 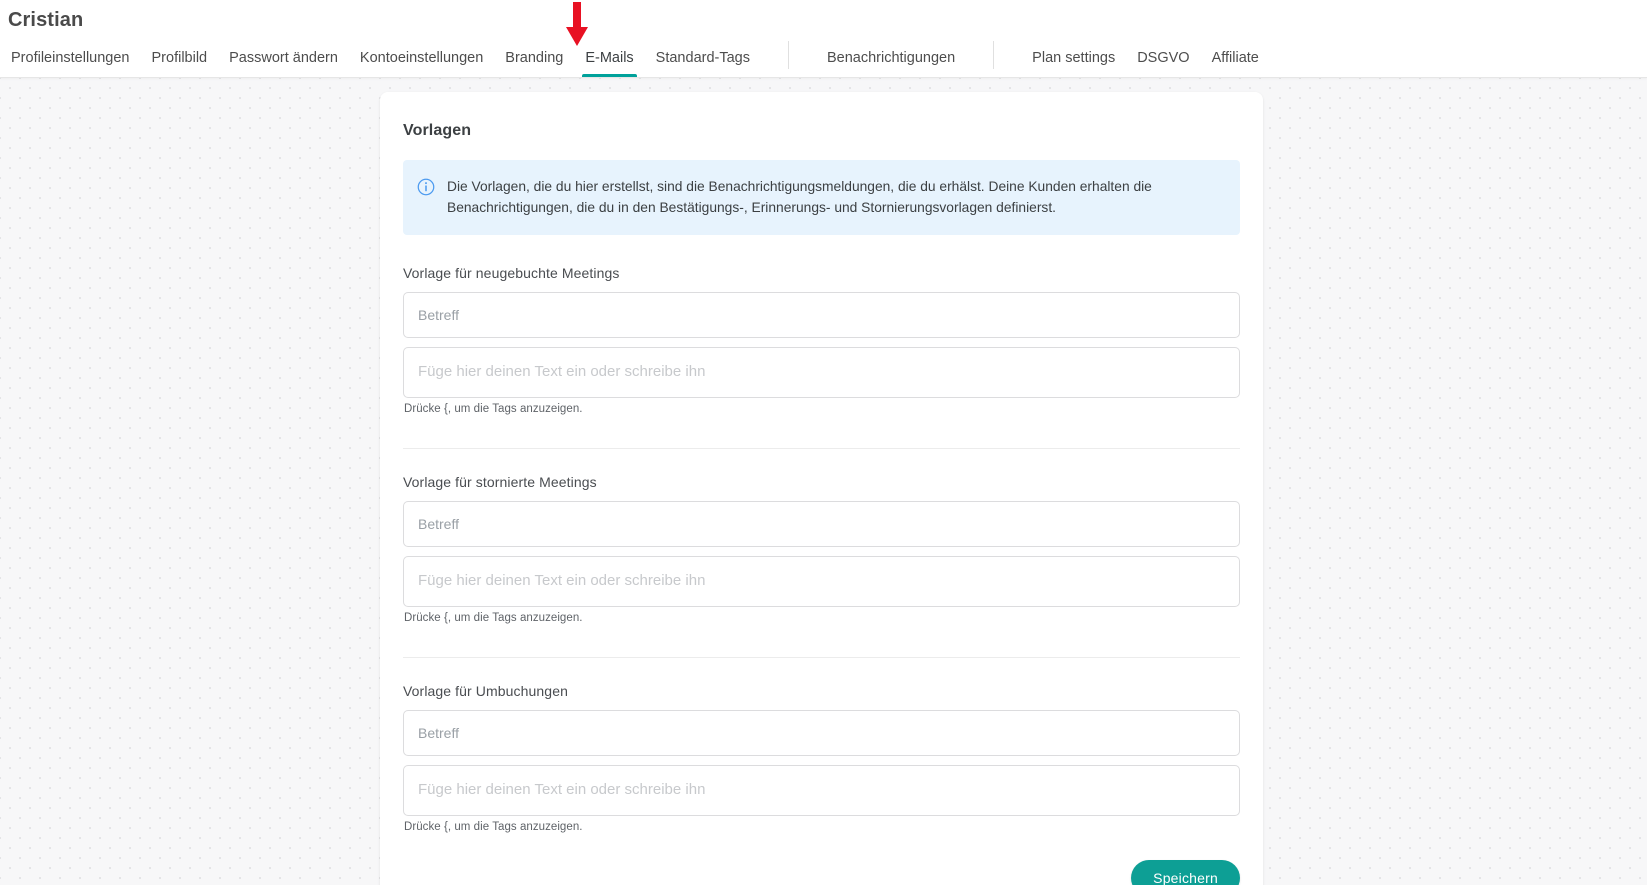 I want to click on tab-standard-tags: Standard-Tags, so click(x=703, y=63).